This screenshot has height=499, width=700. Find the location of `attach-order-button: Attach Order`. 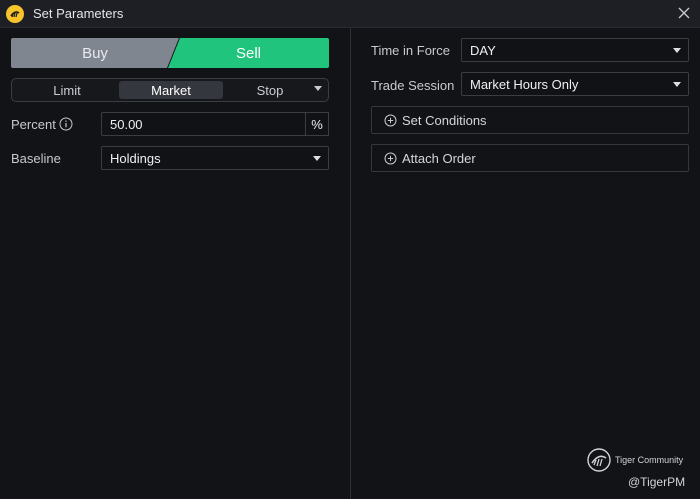

attach-order-button: Attach Order is located at coordinates (530, 158).